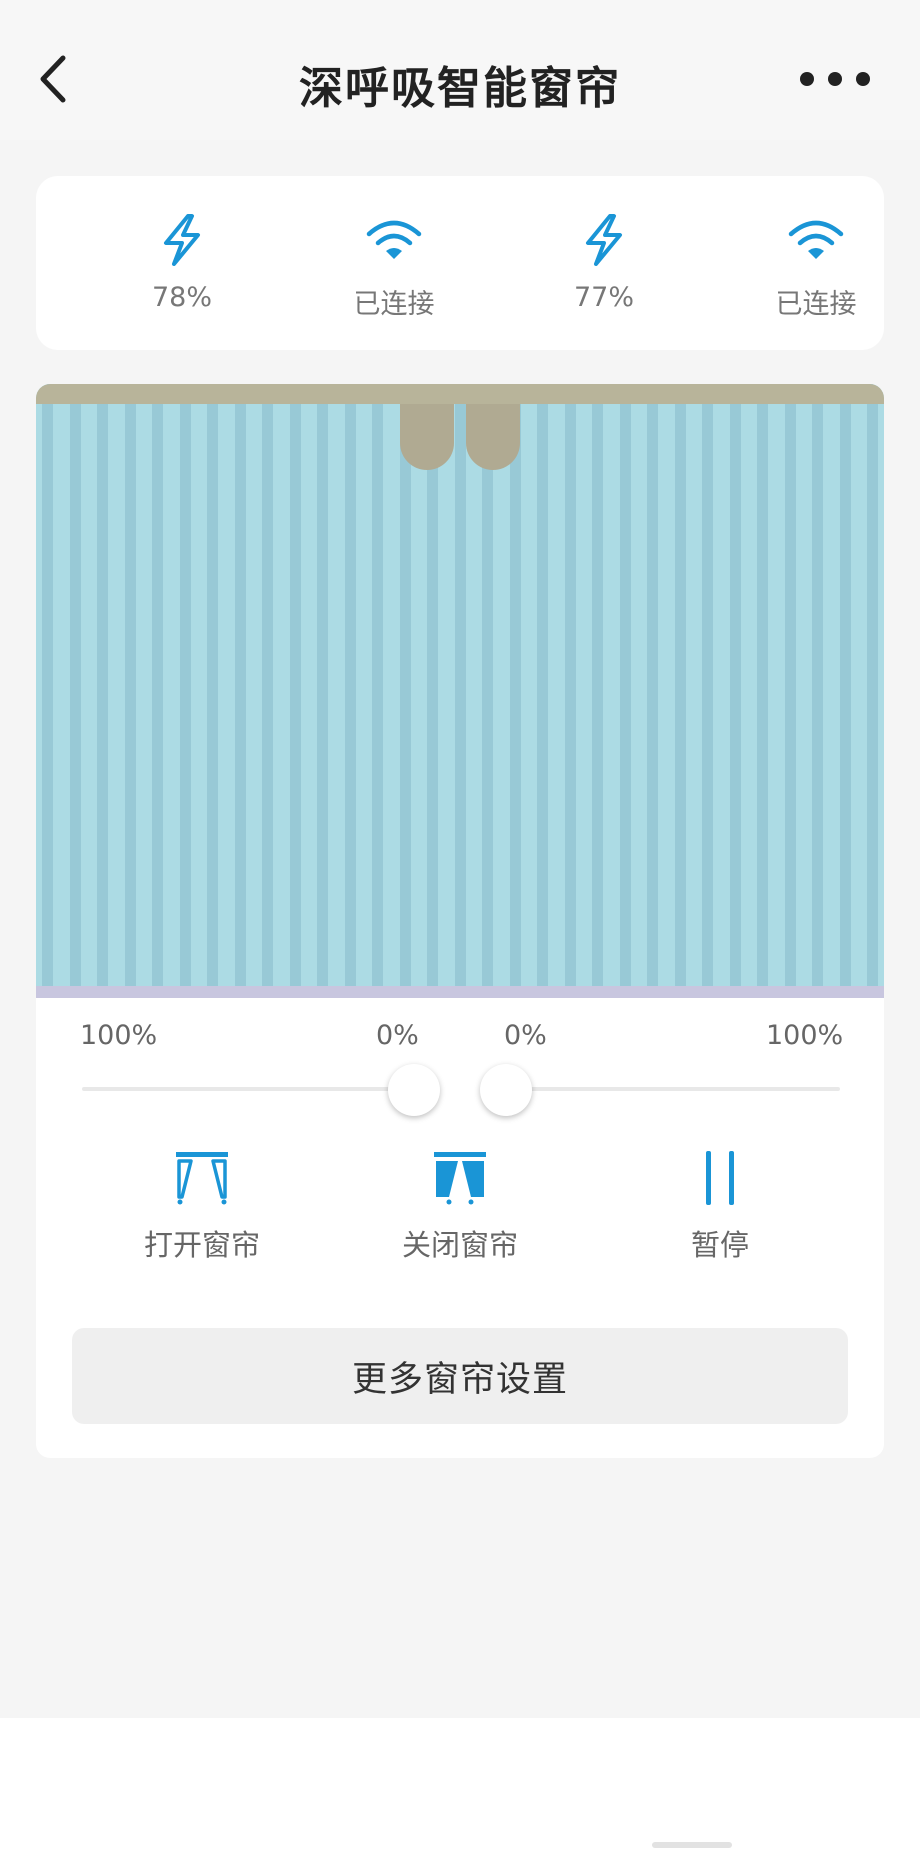 This screenshot has width=920, height=1860. Describe the element at coordinates (394, 266) in the screenshot. I see `left-motor-connection: 已连接` at that location.